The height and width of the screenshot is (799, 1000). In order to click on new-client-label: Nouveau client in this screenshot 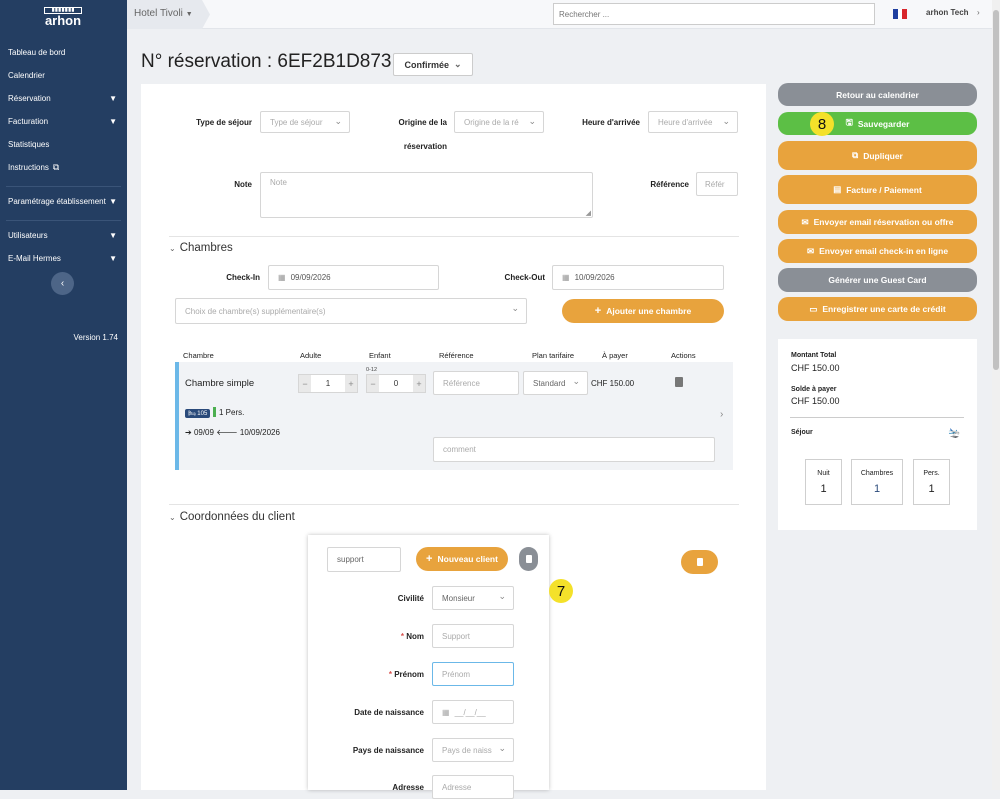, I will do `click(467, 559)`.